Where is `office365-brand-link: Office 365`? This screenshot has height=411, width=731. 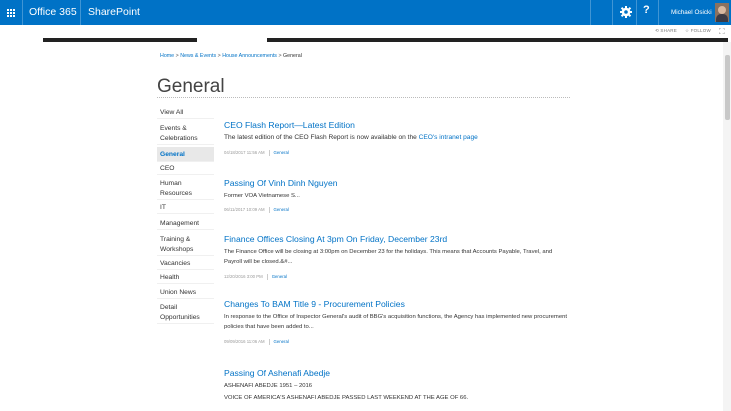
office365-brand-link: Office 365 is located at coordinates (53, 12).